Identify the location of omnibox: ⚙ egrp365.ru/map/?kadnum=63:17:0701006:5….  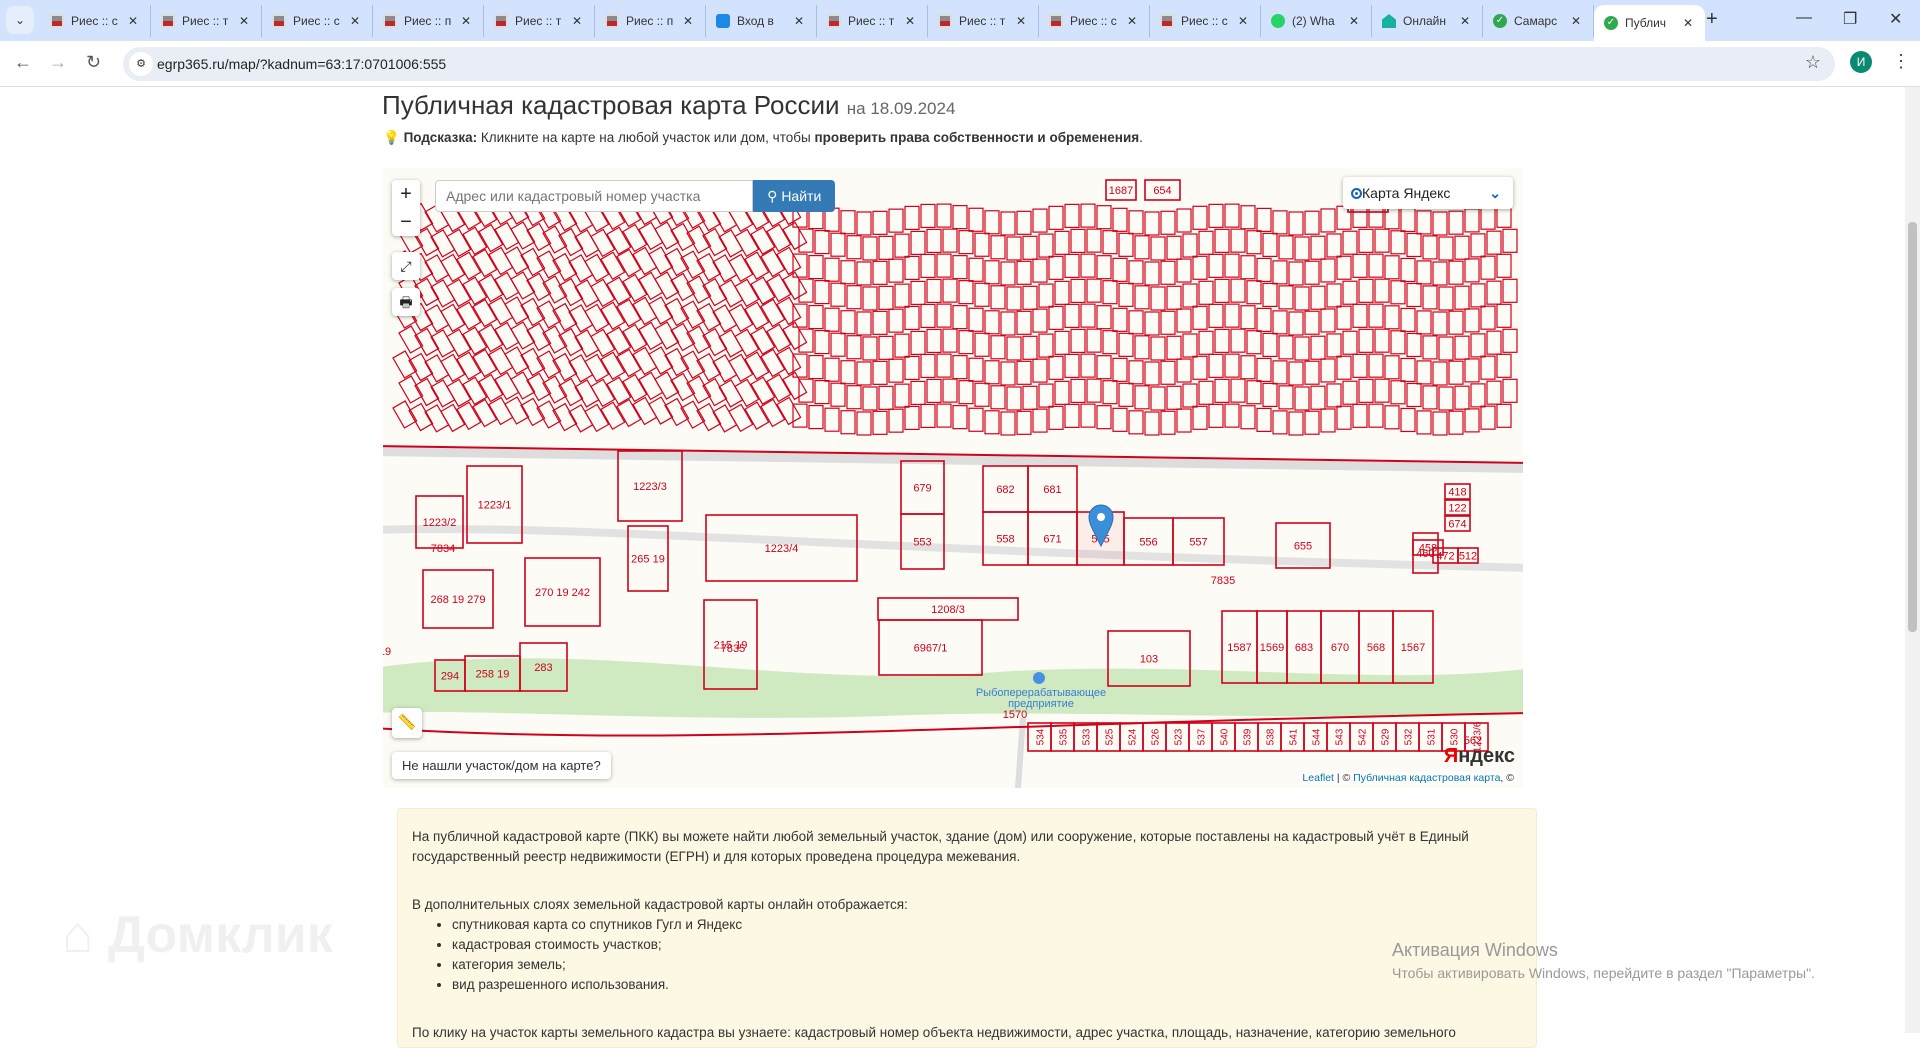
(979, 64).